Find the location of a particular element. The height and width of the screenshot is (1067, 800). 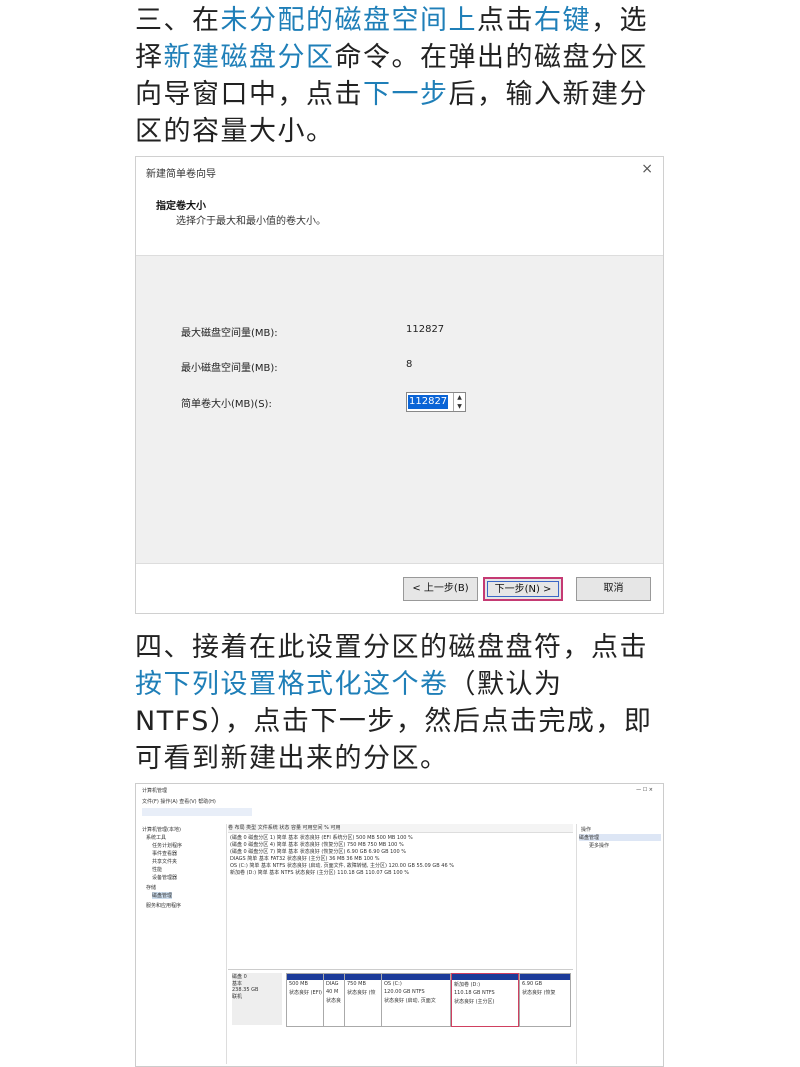

next-button: 下一步(N) > is located at coordinates (523, 589).